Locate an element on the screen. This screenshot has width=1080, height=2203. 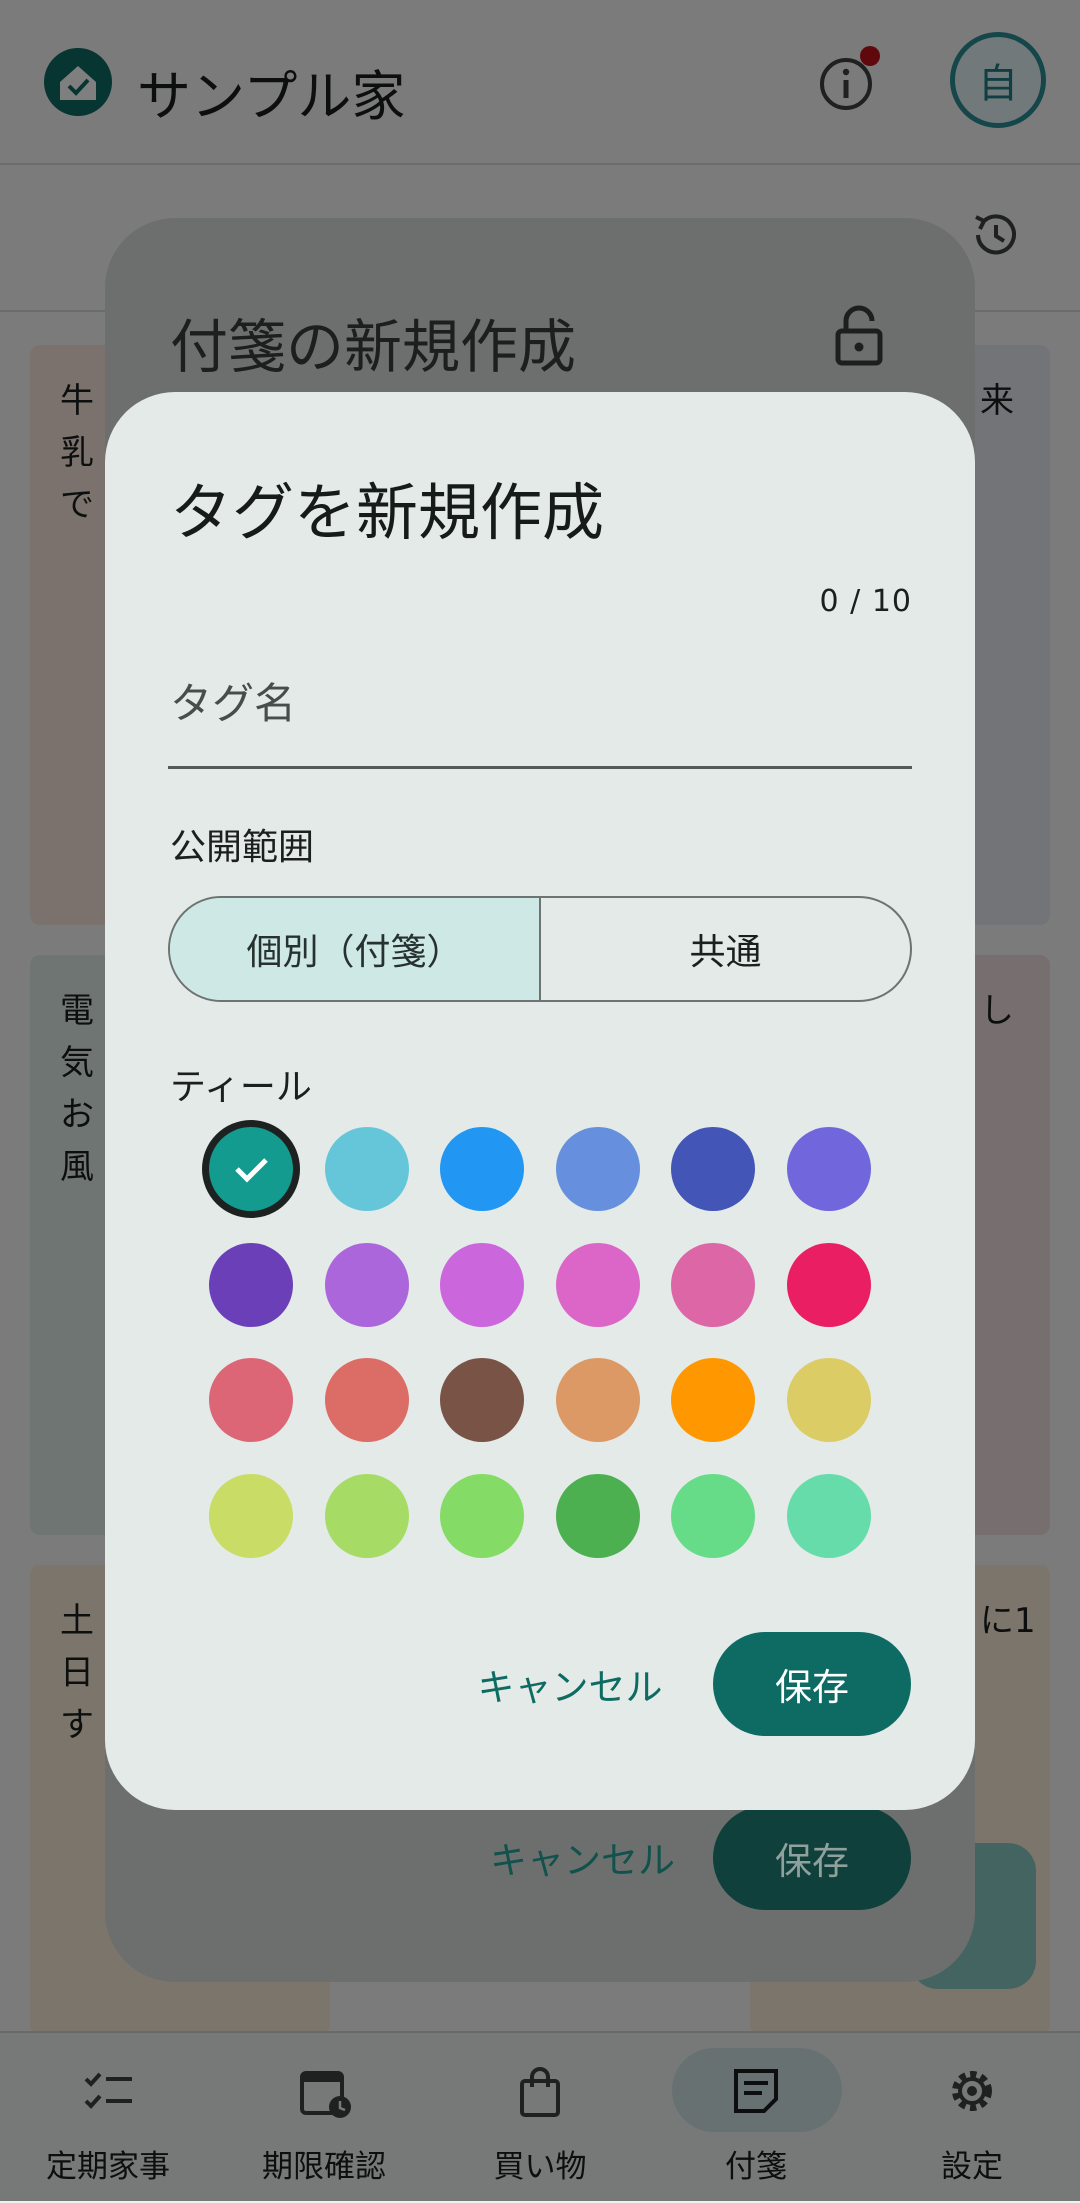
tag-name-input: タグ名 is located at coordinates (233, 700).